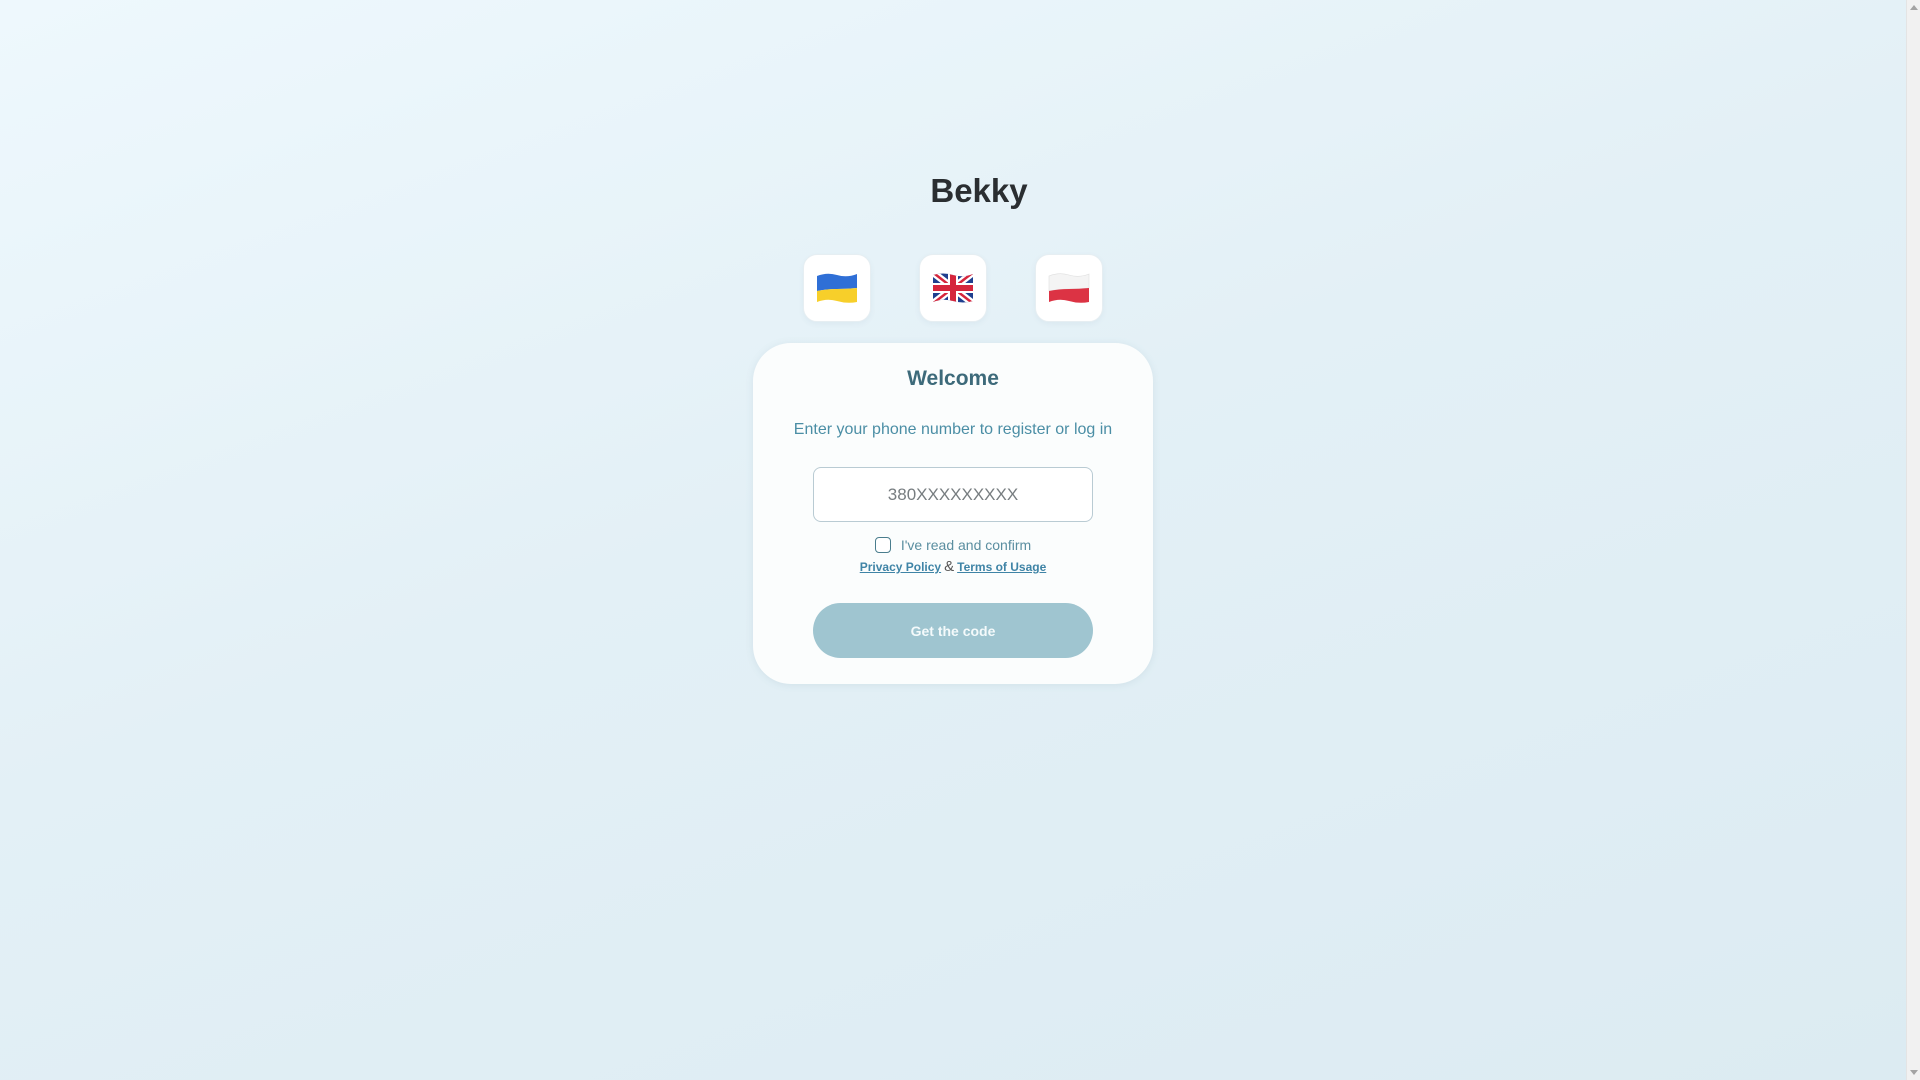 The height and width of the screenshot is (1080, 1920). Describe the element at coordinates (979, 190) in the screenshot. I see `brand-title: Bekky` at that location.